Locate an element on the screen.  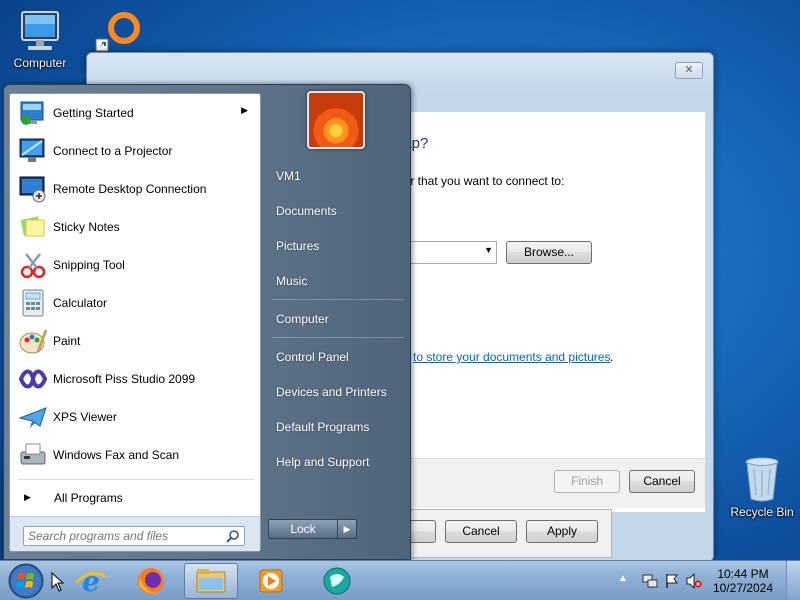
fax-scan-icon is located at coordinates (33, 455).